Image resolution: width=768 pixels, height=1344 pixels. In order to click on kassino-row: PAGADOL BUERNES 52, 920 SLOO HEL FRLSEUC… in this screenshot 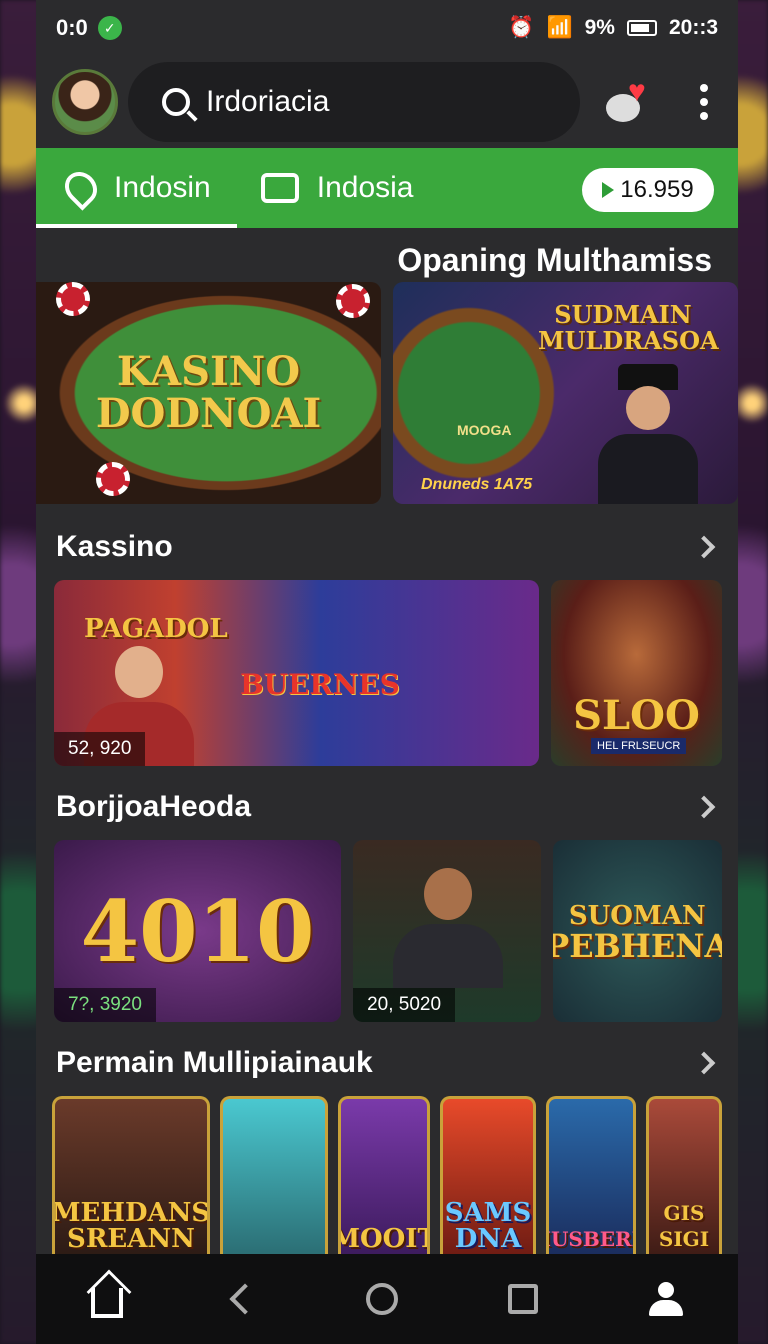, I will do `click(387, 673)`.